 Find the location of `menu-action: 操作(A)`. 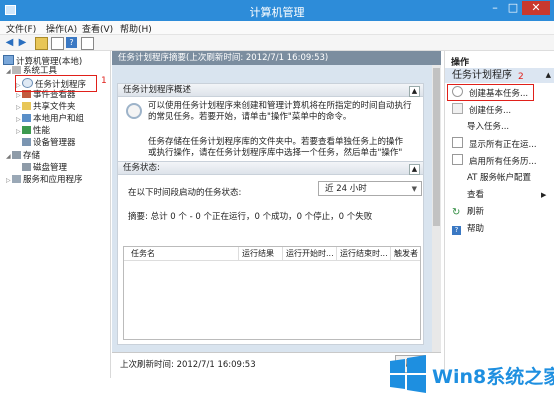

menu-action: 操作(A) is located at coordinates (61, 28).